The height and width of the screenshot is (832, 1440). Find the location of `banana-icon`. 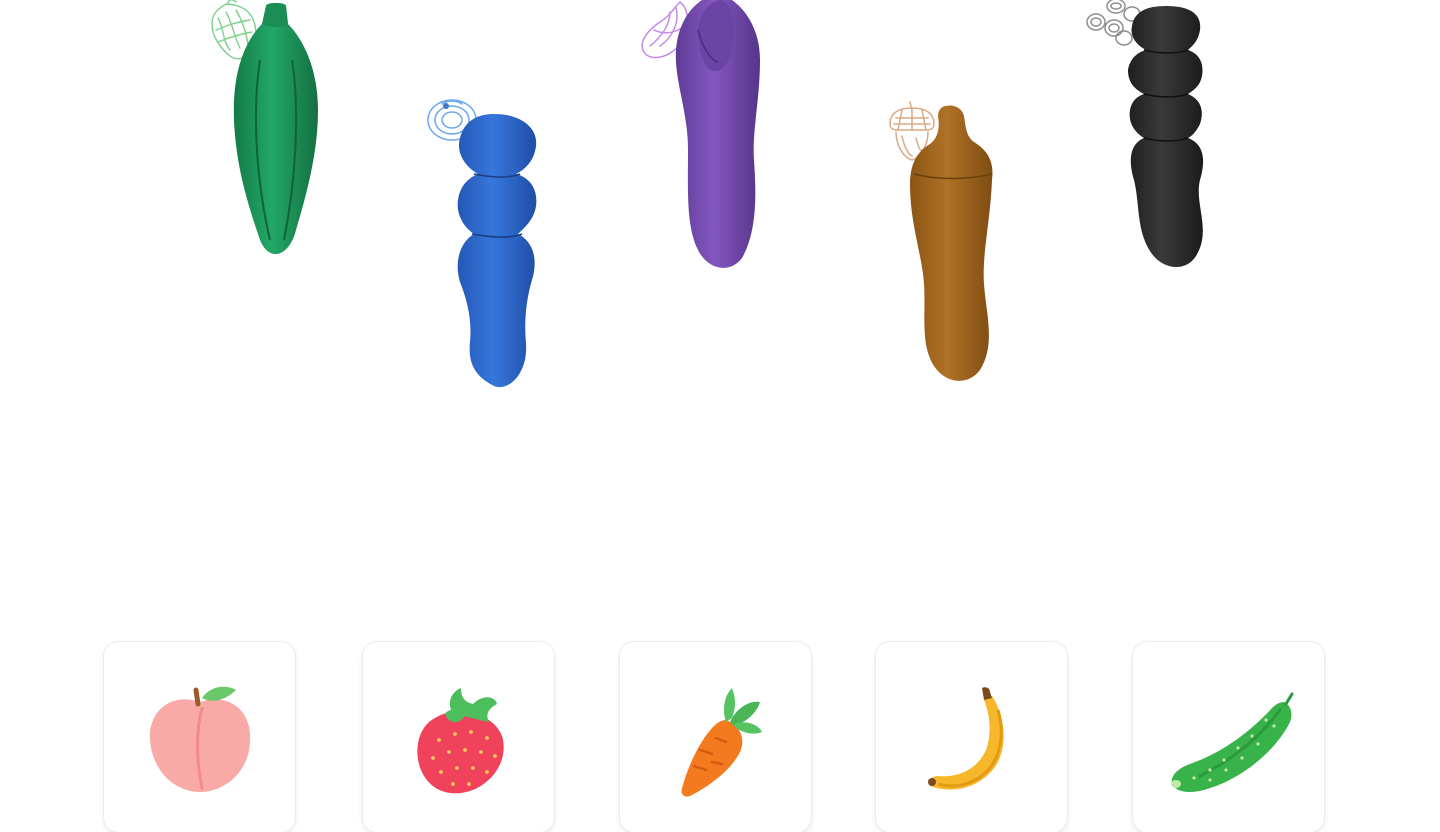

banana-icon is located at coordinates (971, 745).